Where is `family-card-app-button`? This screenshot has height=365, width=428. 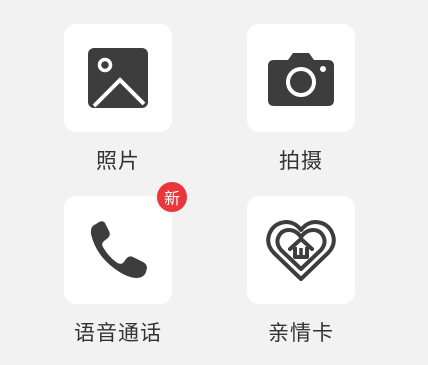
family-card-app-button is located at coordinates (301, 250).